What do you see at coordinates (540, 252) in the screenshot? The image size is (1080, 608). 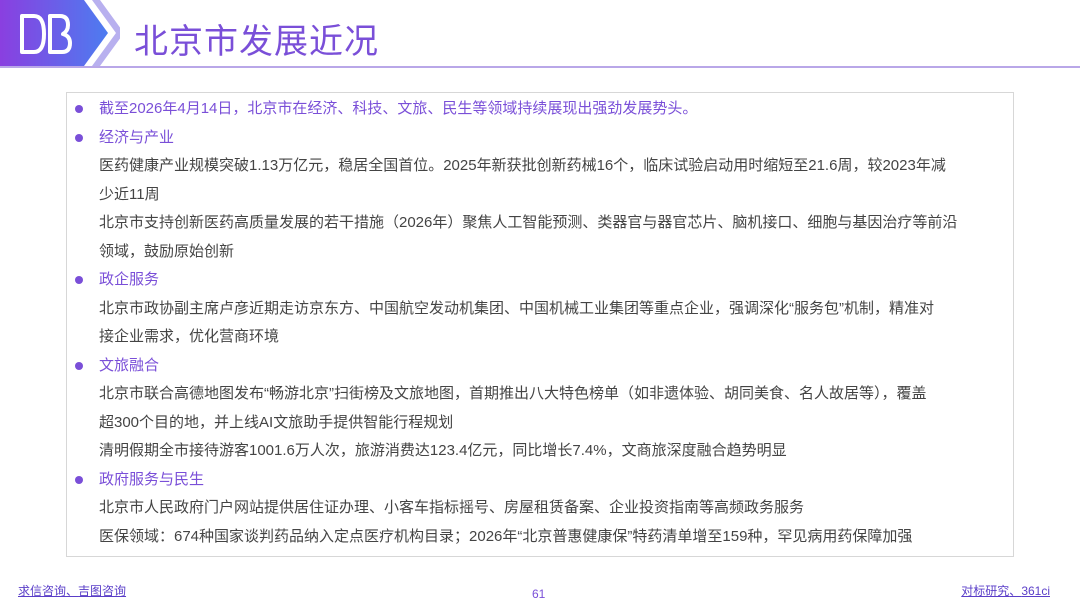 I see `body-line: 领域，鼓励原始创新` at bounding box center [540, 252].